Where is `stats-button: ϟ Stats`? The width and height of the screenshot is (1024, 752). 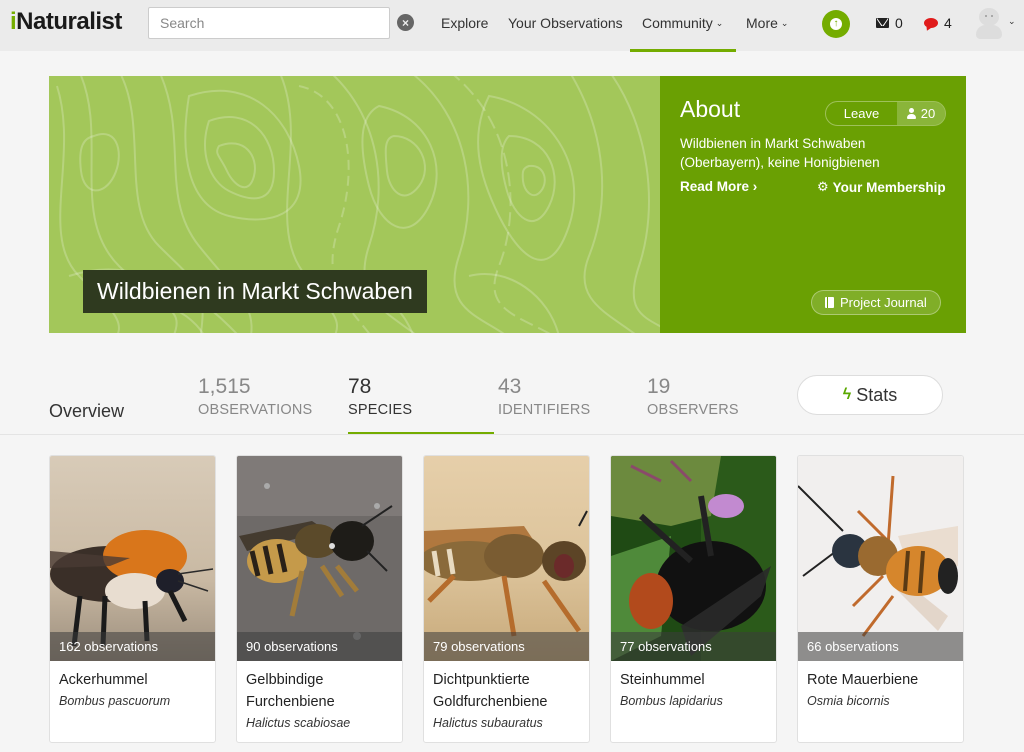 stats-button: ϟ Stats is located at coordinates (870, 395).